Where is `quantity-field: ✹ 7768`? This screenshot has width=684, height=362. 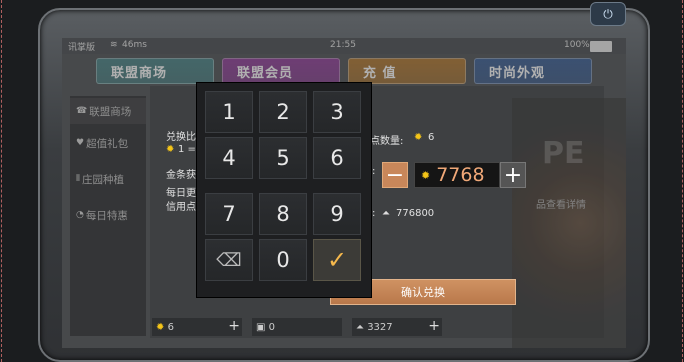
quantity-field: ✹ 7768 is located at coordinates (457, 175).